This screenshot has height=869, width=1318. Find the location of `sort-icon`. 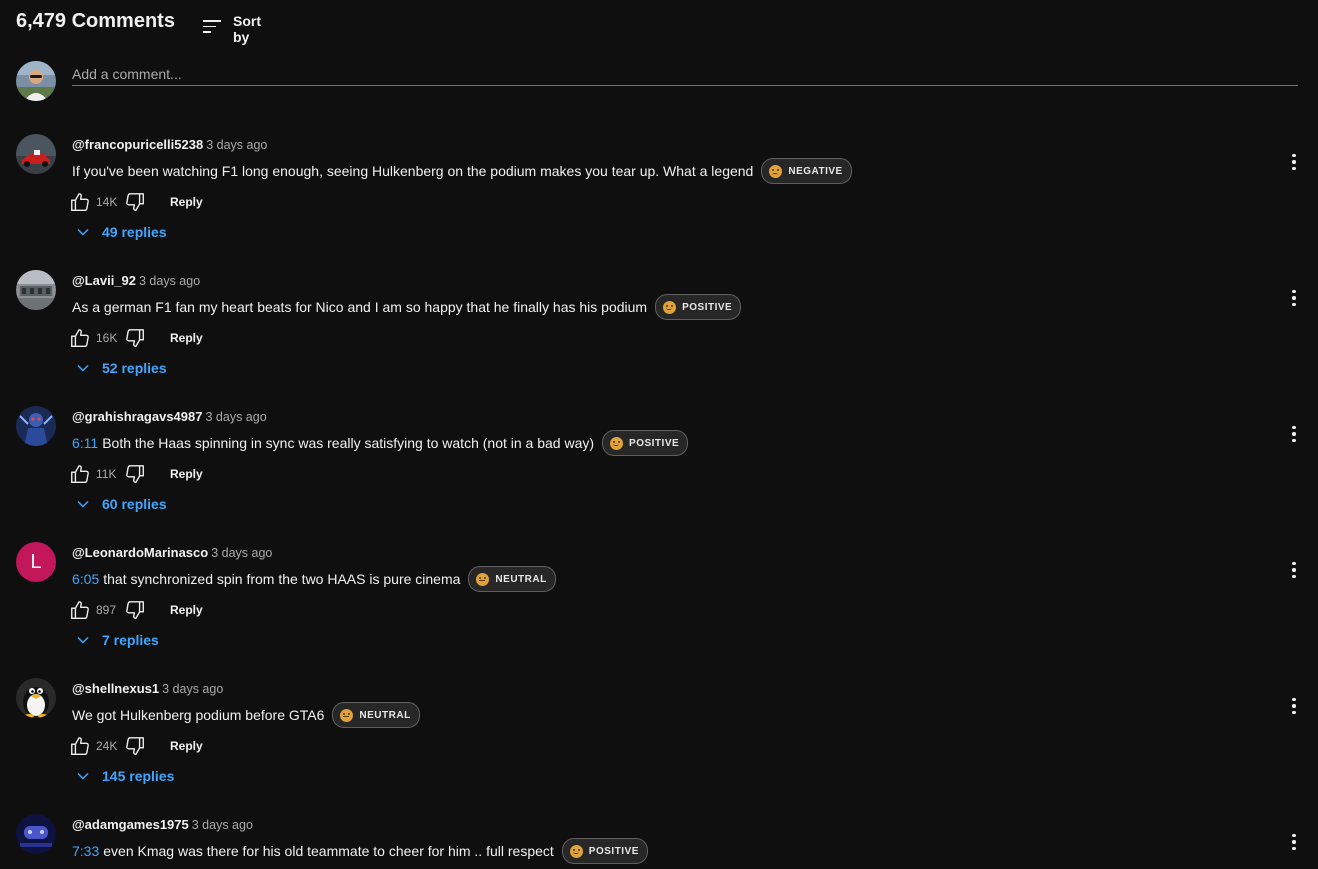

sort-icon is located at coordinates (212, 28).